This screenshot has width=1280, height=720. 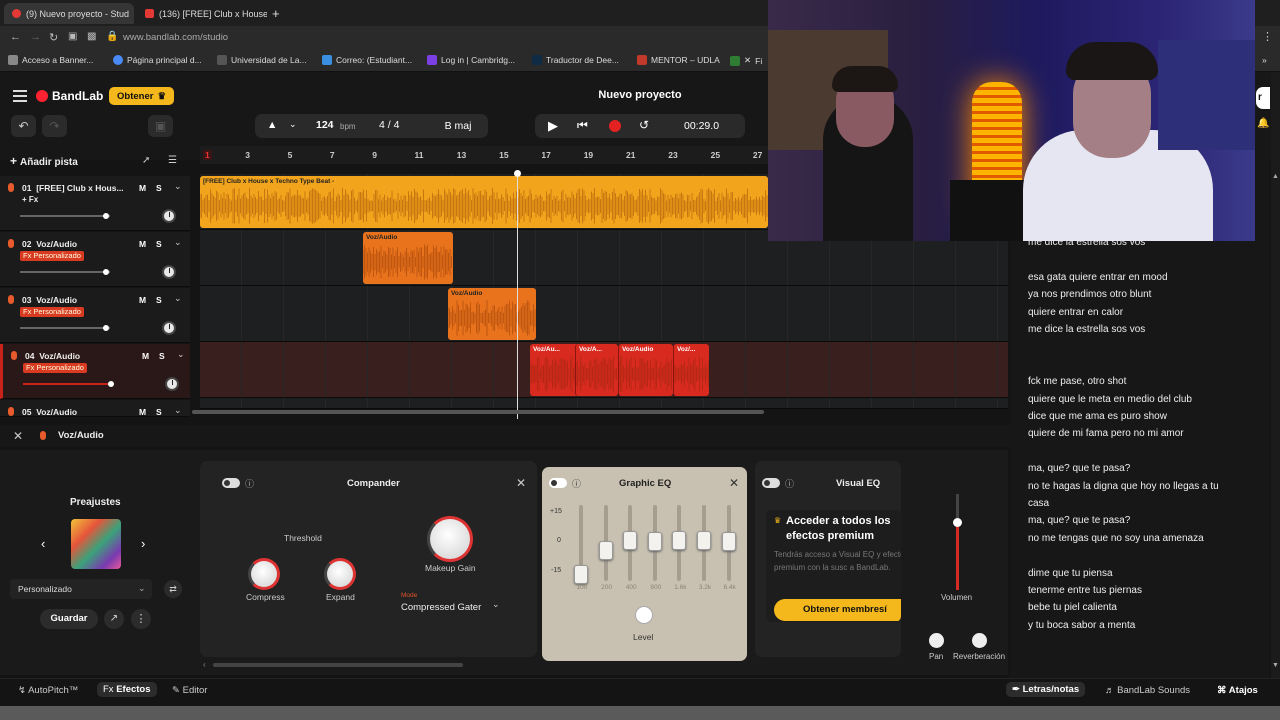 What do you see at coordinates (338, 665) in the screenshot?
I see `scrollbar-thumb` at bounding box center [338, 665].